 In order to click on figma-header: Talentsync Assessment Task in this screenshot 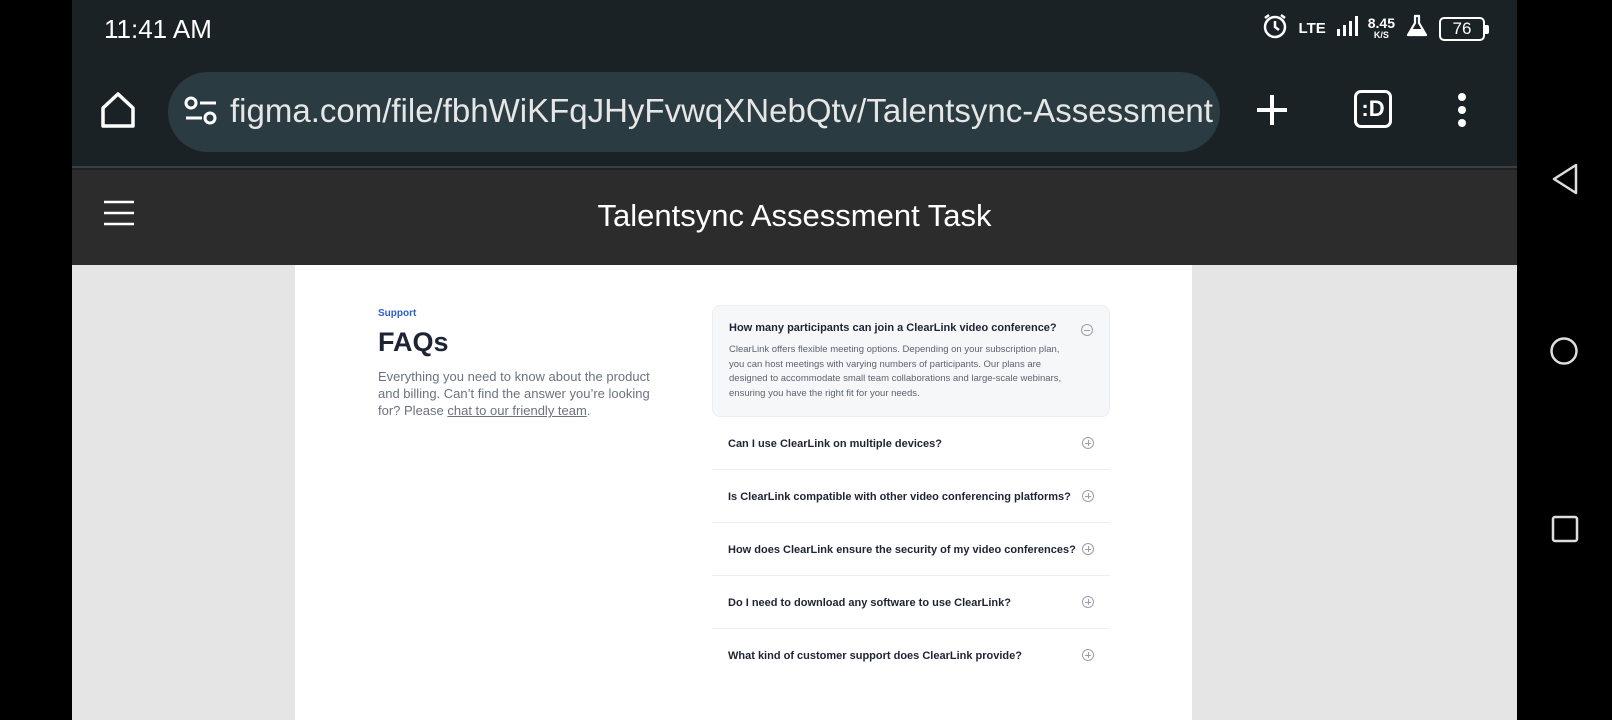, I will do `click(794, 217)`.